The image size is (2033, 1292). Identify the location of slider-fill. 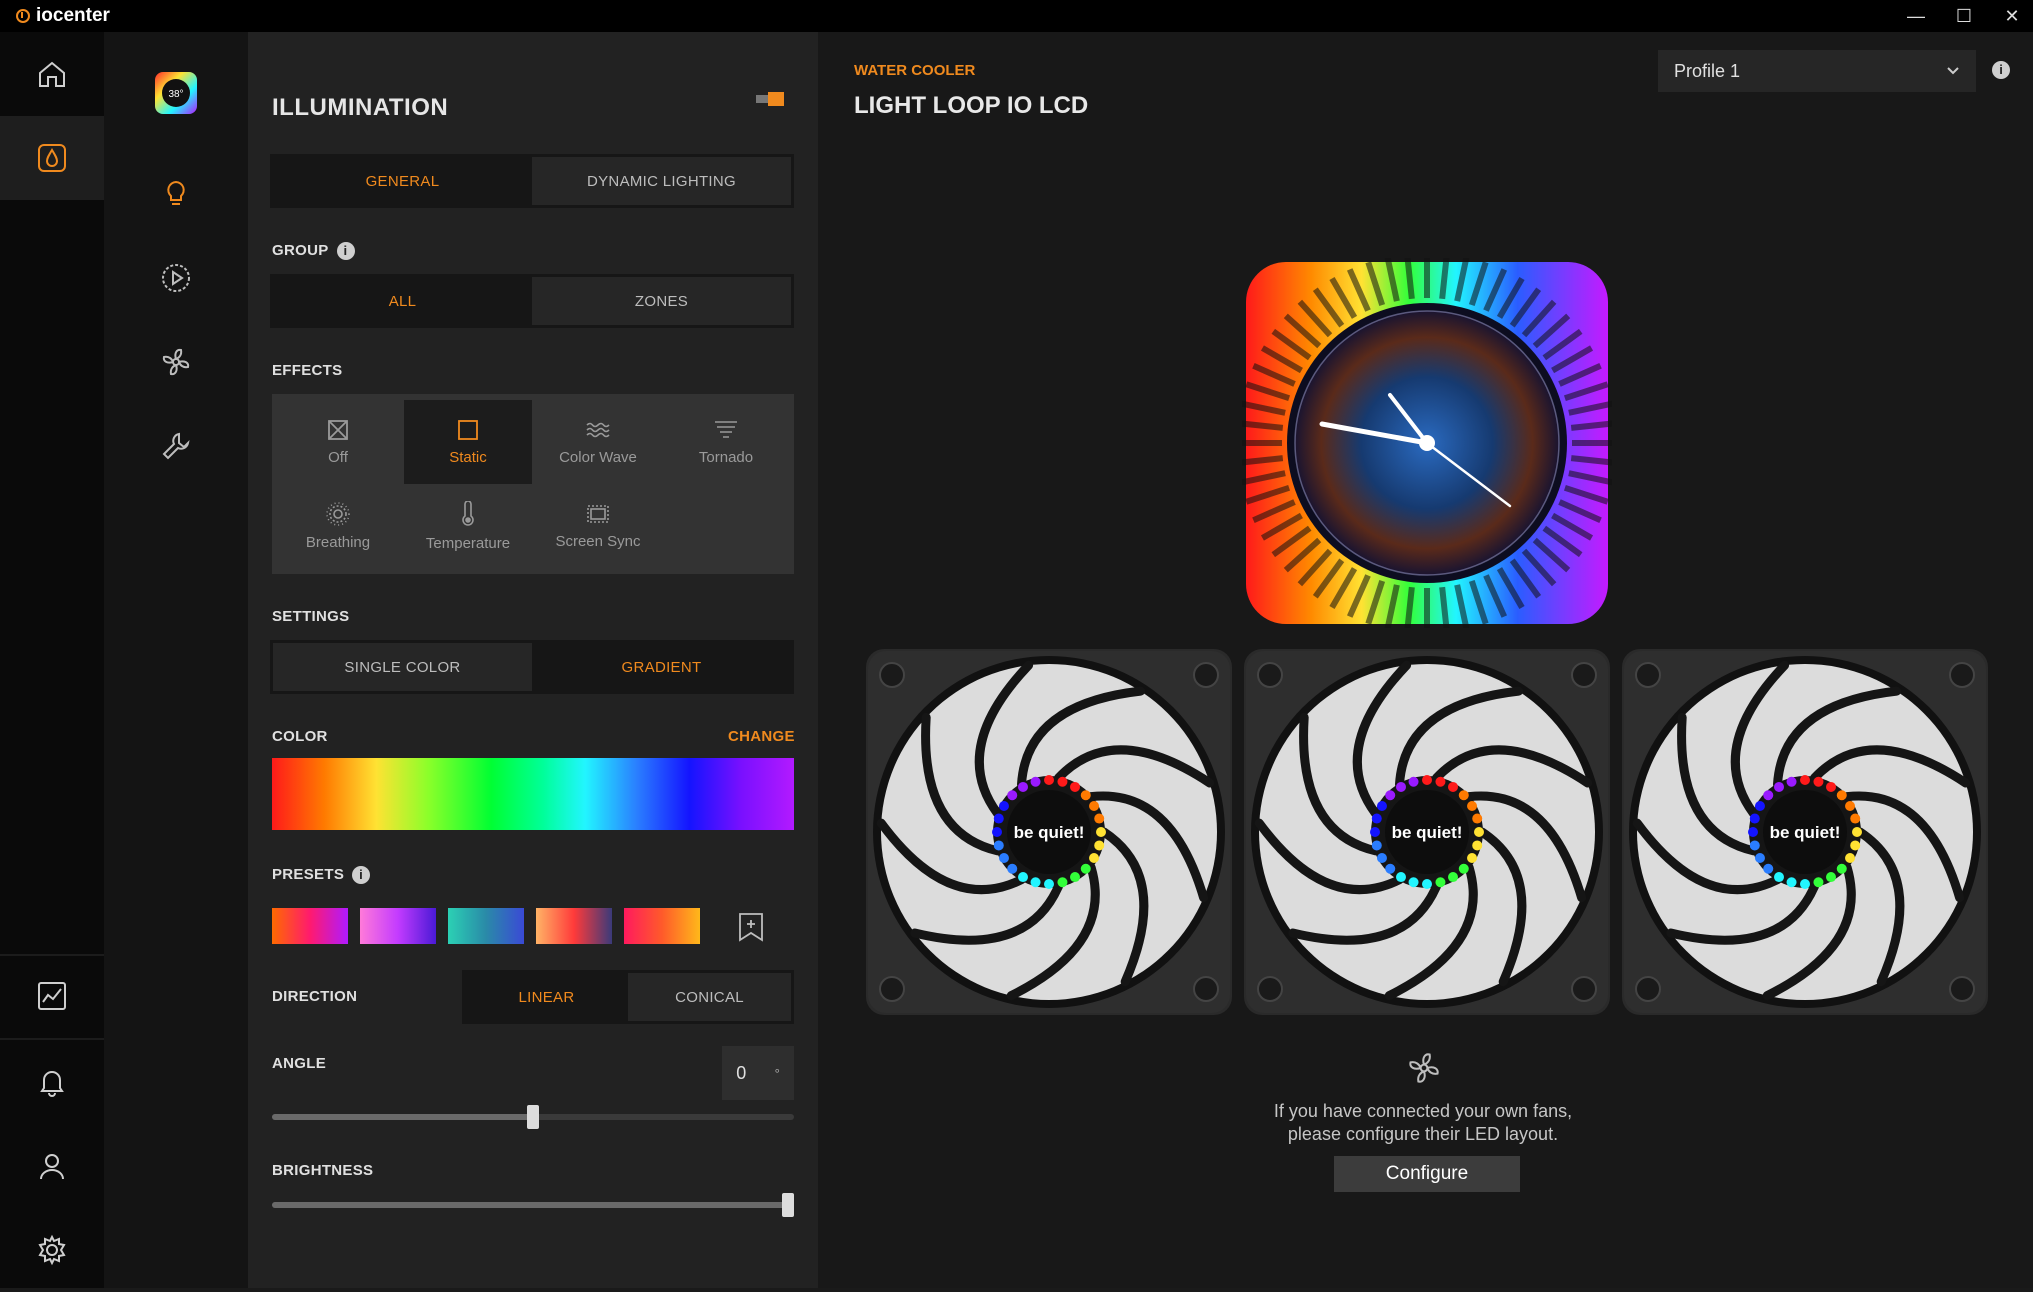
(402, 1117).